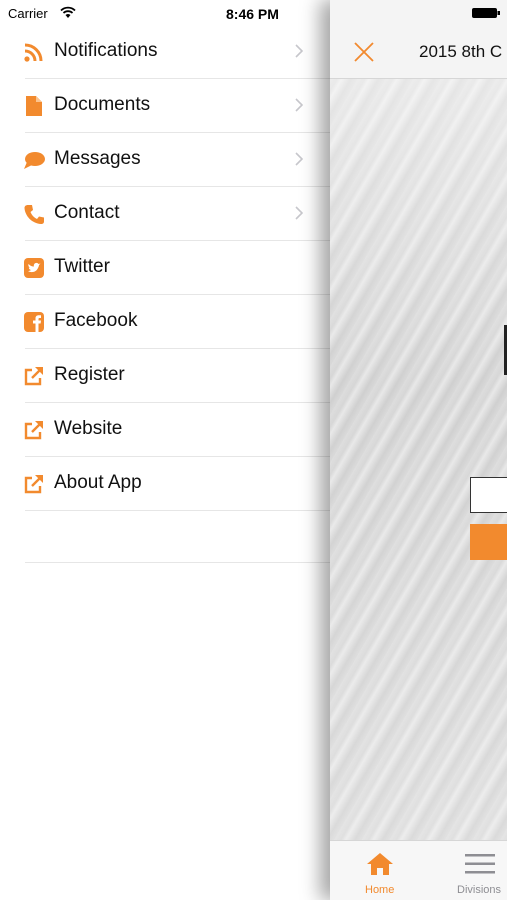 Image resolution: width=507 pixels, height=900 pixels. I want to click on clock: 8:46 PM, so click(252, 14).